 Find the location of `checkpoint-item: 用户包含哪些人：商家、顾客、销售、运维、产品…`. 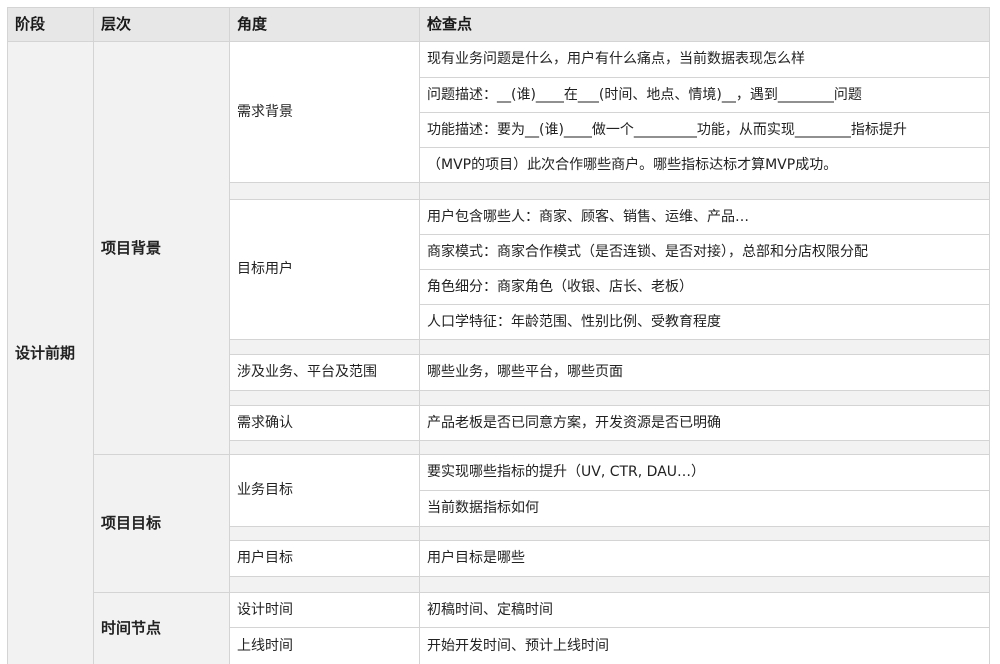

checkpoint-item: 用户包含哪些人：商家、顾客、销售、运维、产品… is located at coordinates (704, 216).